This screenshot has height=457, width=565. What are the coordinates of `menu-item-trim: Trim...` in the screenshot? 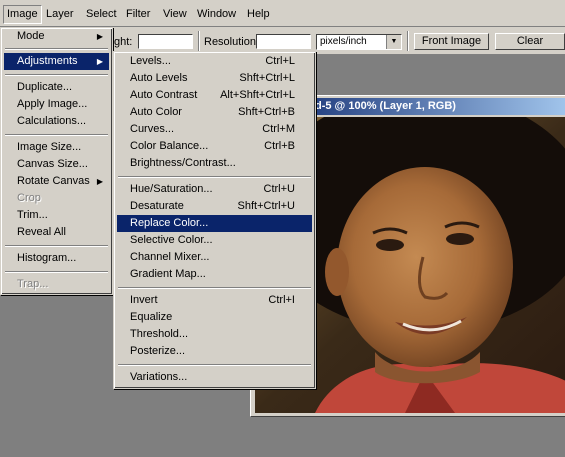 It's located at (56, 215).